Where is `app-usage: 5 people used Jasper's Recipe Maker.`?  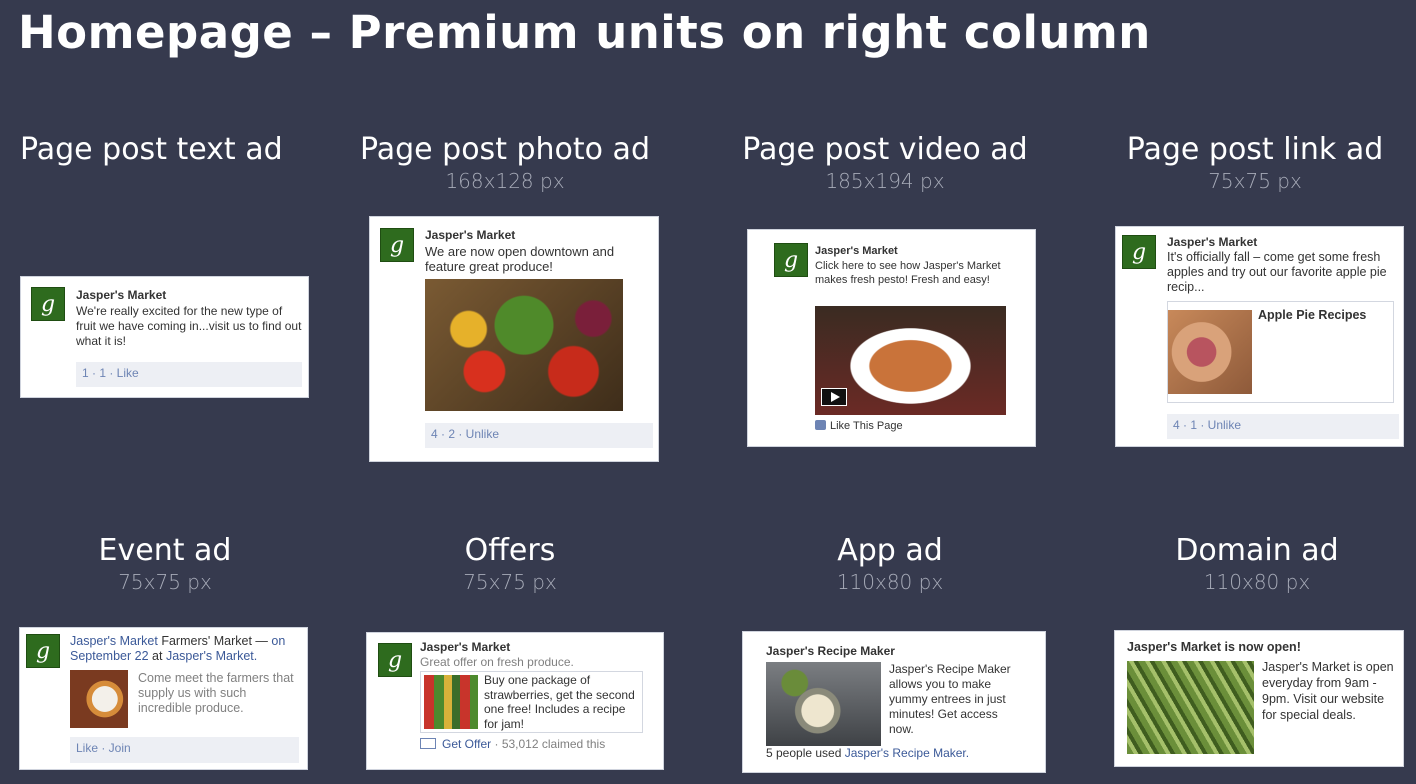 app-usage: 5 people used Jasper's Recipe Maker. is located at coordinates (867, 753).